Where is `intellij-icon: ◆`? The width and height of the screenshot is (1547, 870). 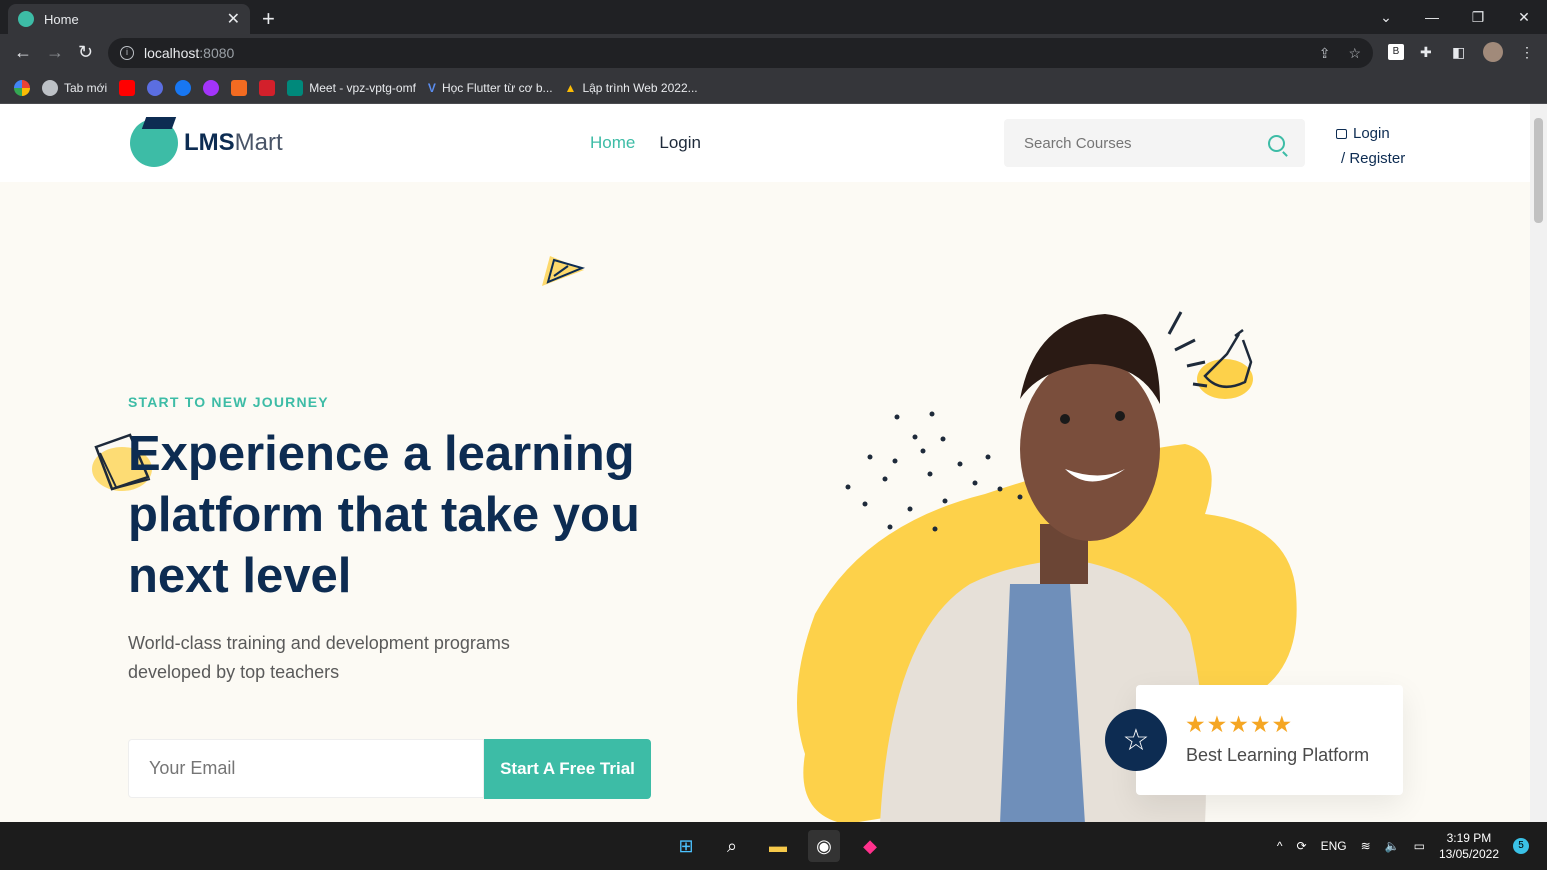
intellij-icon: ◆ is located at coordinates (870, 846).